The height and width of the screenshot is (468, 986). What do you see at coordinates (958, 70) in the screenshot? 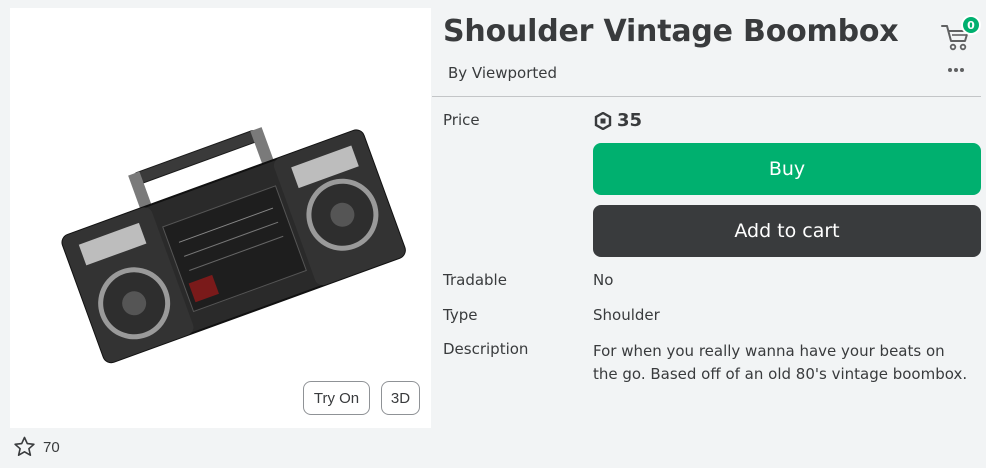
I see `more-options-icon` at bounding box center [958, 70].